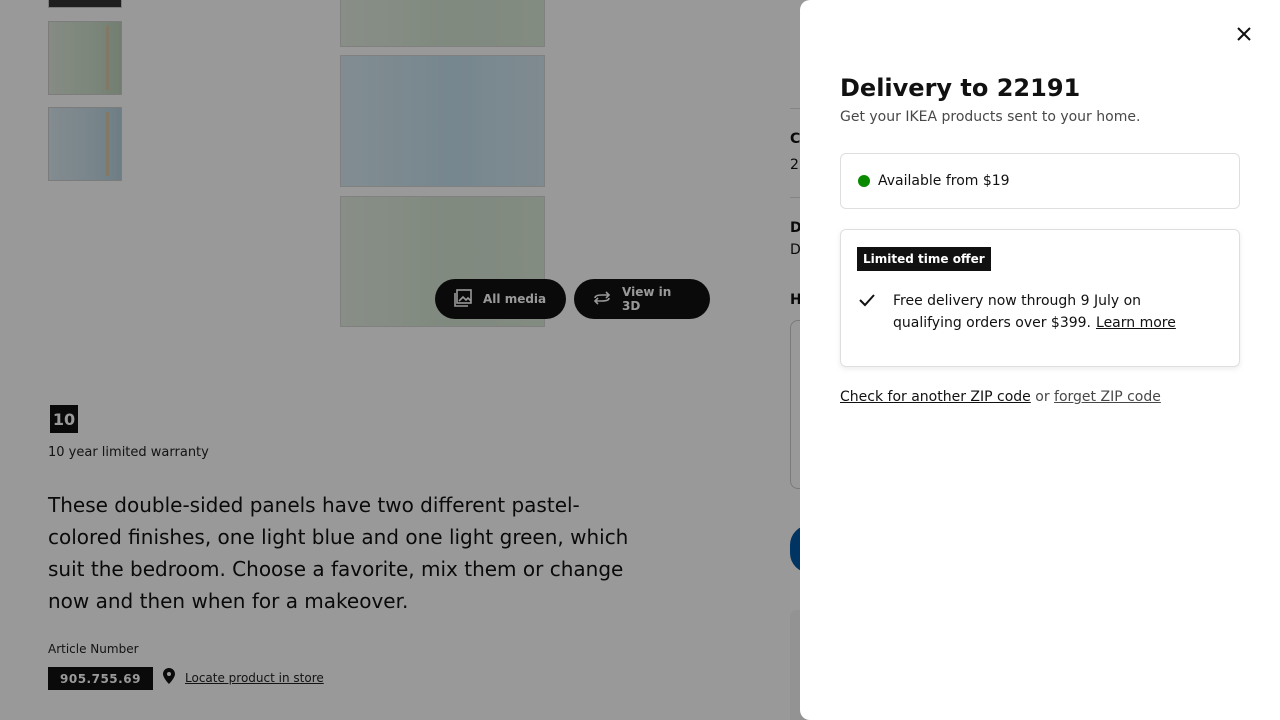  Describe the element at coordinates (924, 259) in the screenshot. I see `limited-offer-badge: Limited time offer` at that location.